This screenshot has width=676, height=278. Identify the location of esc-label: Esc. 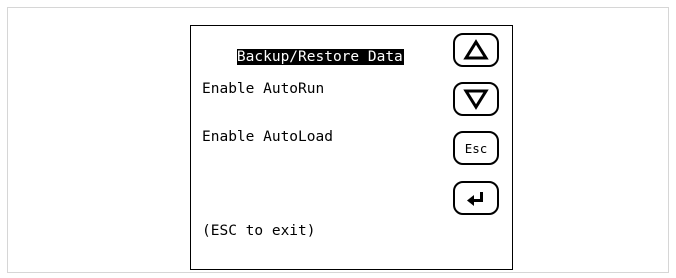
(476, 148).